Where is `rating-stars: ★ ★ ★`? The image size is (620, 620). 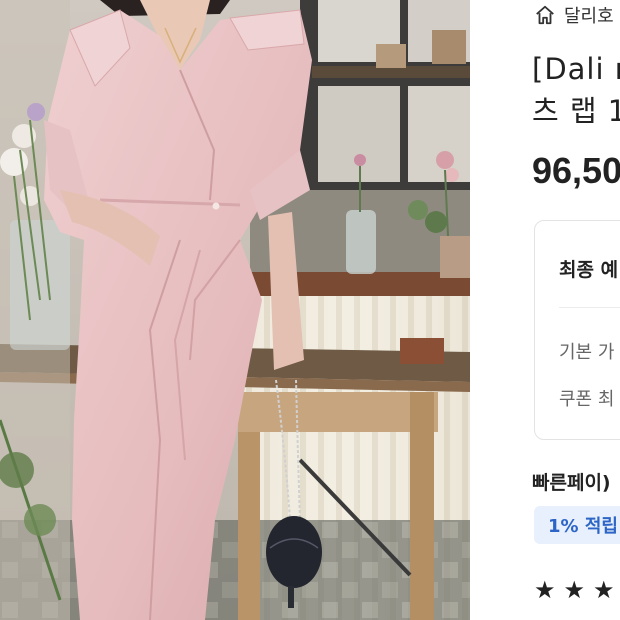
rating-stars: ★ ★ ★ is located at coordinates (574, 590).